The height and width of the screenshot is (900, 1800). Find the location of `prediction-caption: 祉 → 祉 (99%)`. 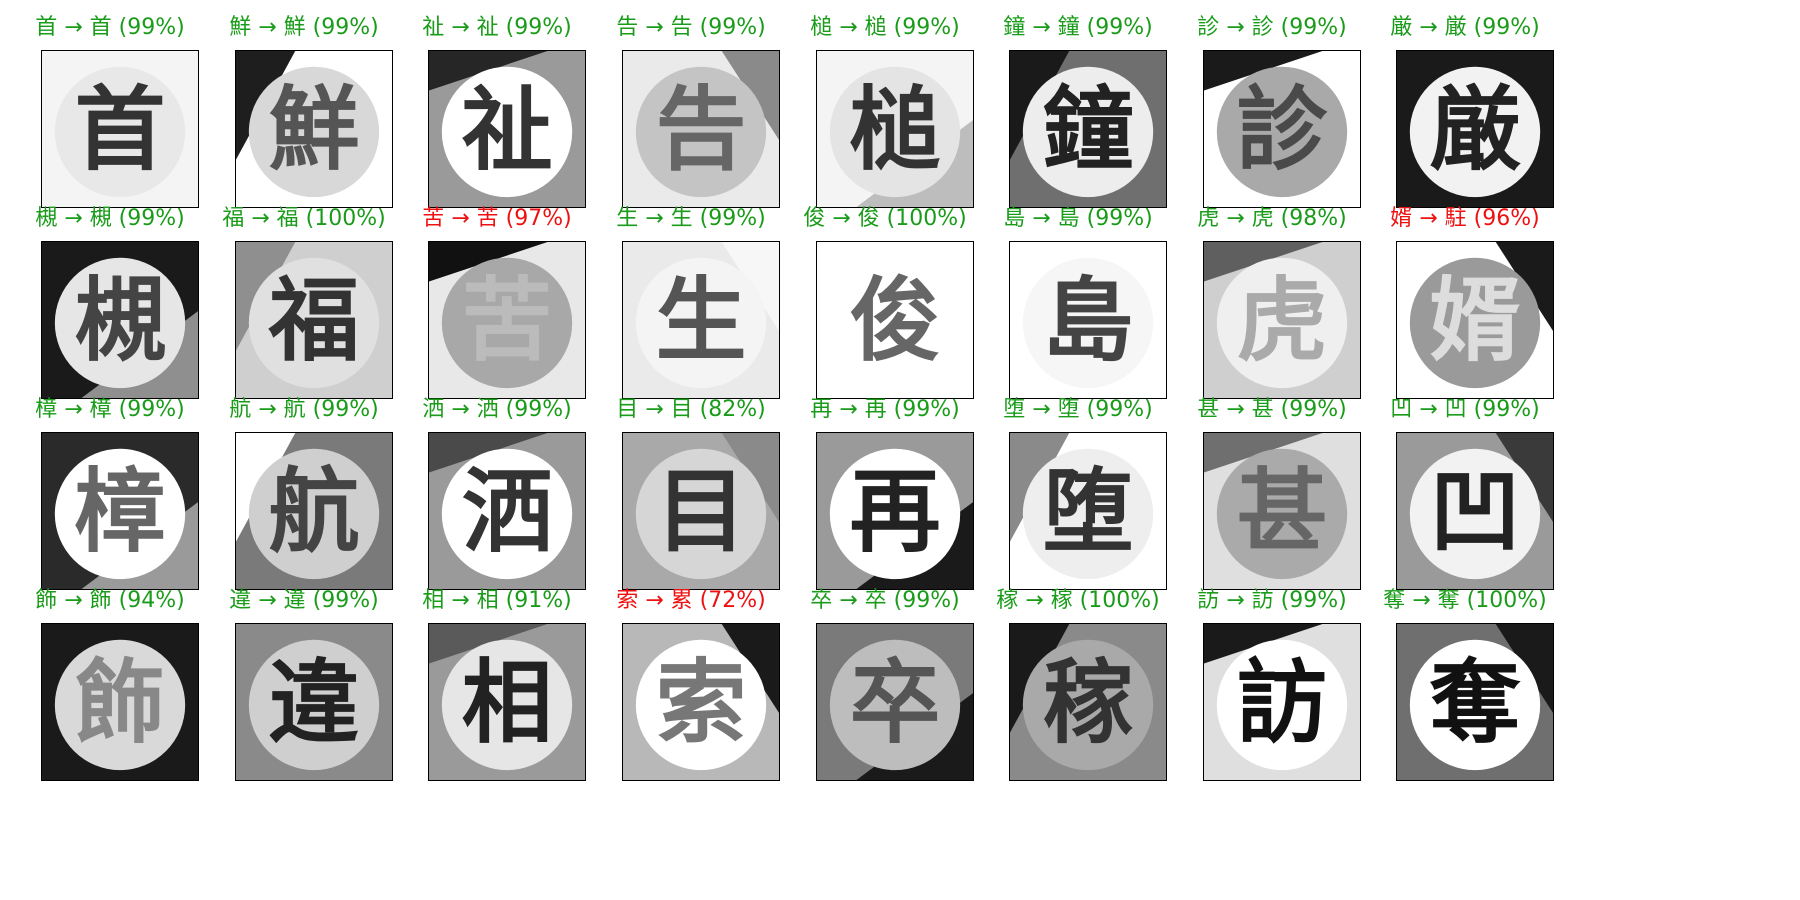

prediction-caption: 祉 → 祉 (99%) is located at coordinates (497, 27).